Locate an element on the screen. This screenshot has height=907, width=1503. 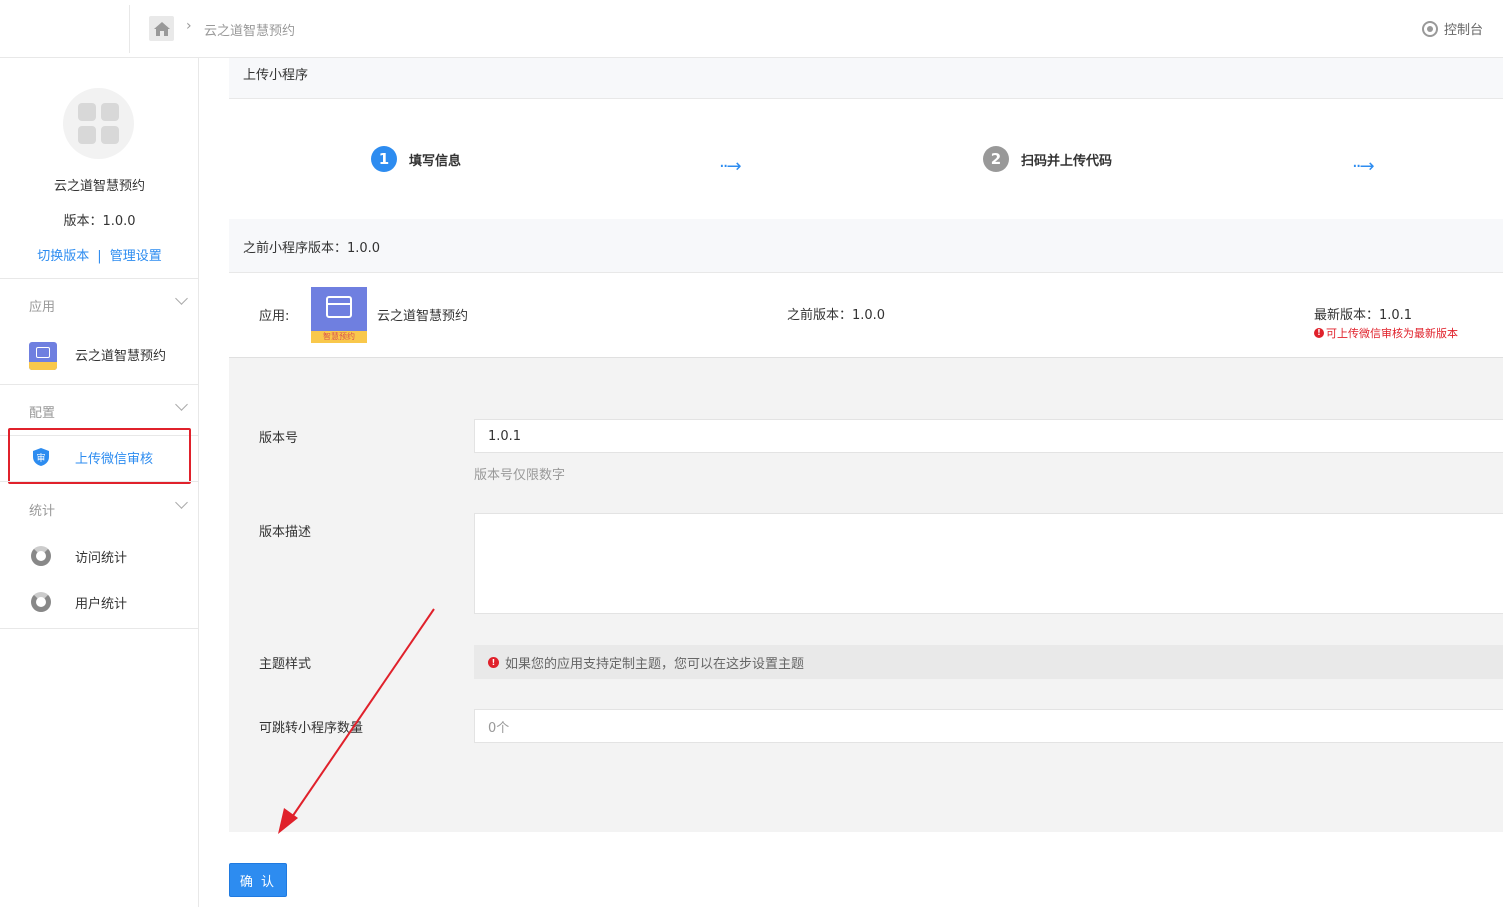
step-2: 2 扫码并上传代码 is located at coordinates (1047, 159).